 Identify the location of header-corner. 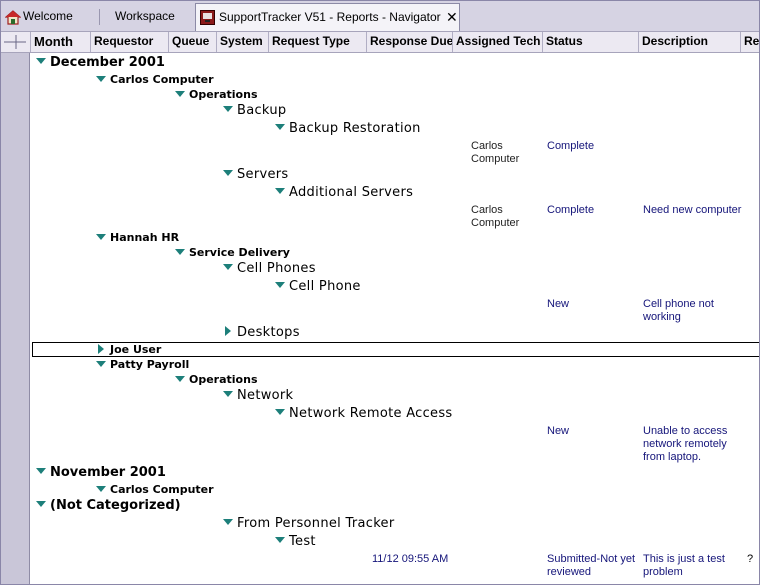
(16, 42).